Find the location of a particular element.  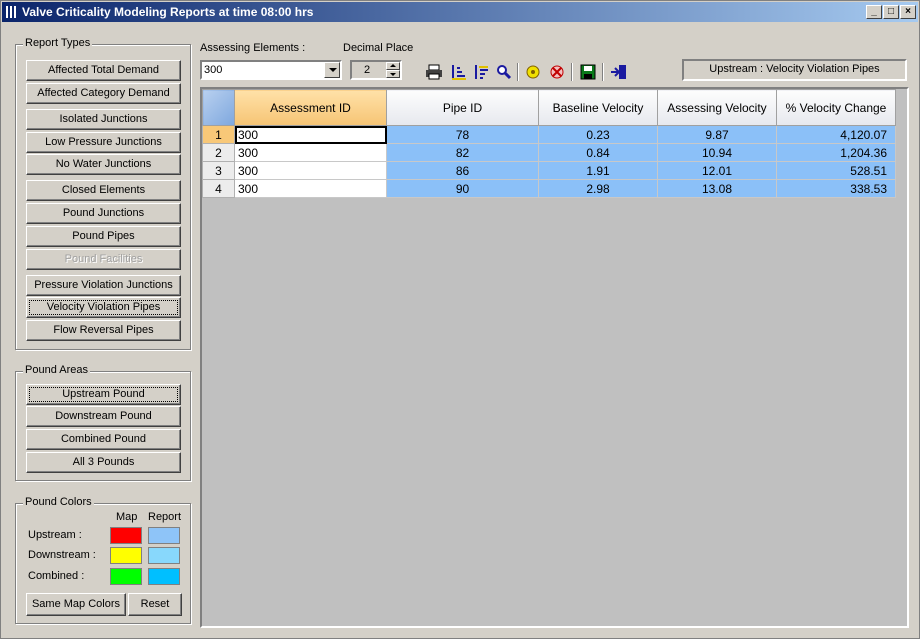

table-row: 1 300 78 0.23 9.87 4,120.07 is located at coordinates (549, 134).